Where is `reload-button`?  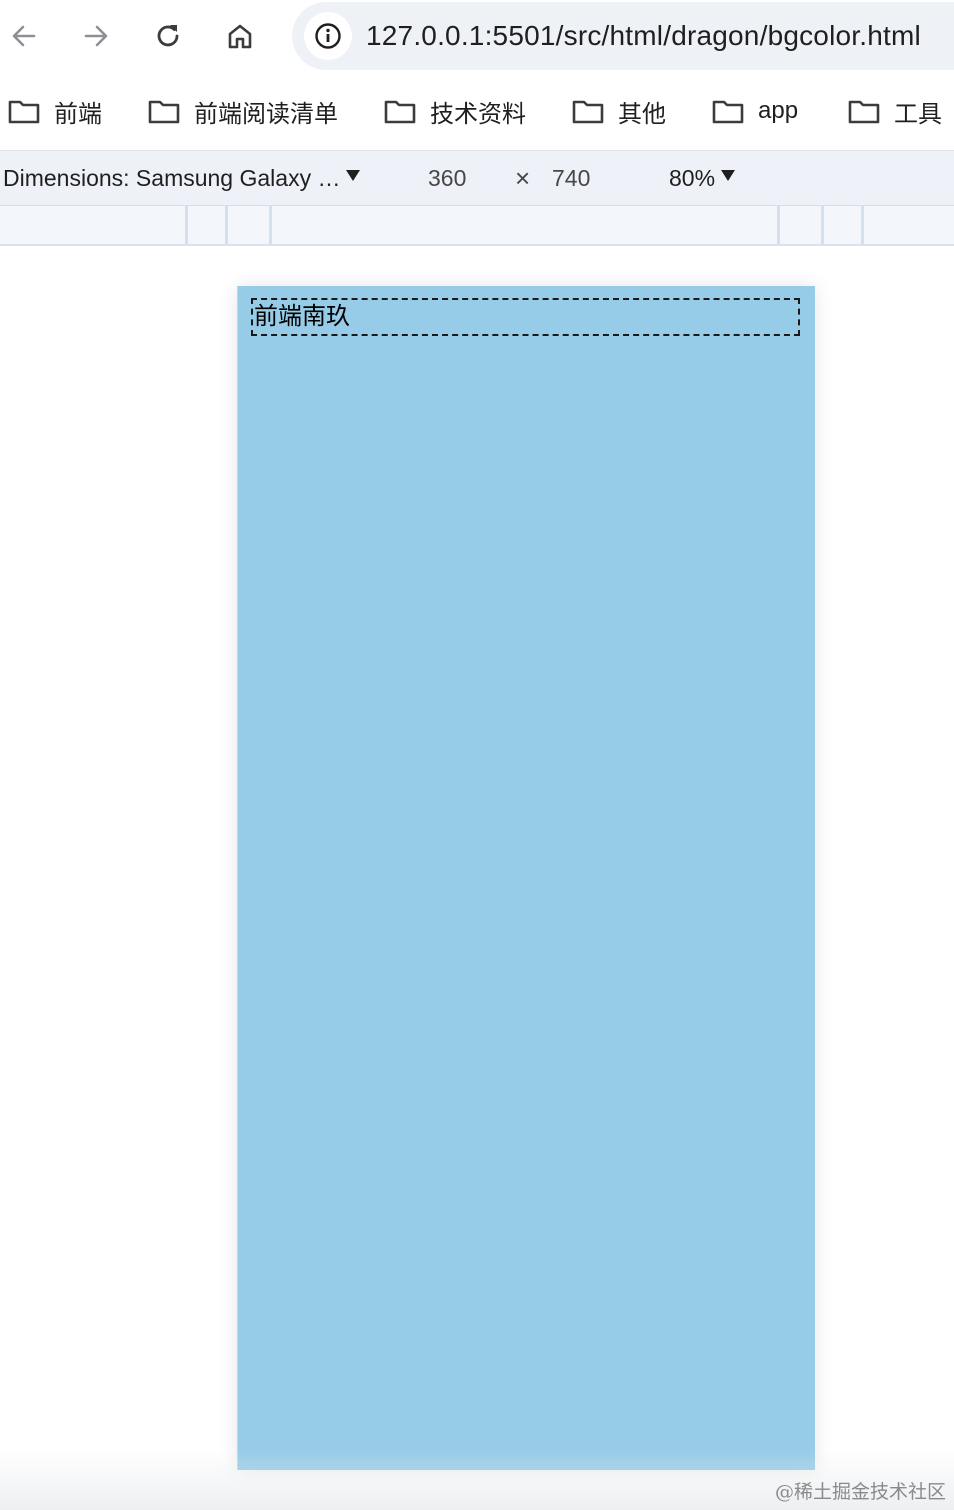
reload-button is located at coordinates (168, 36).